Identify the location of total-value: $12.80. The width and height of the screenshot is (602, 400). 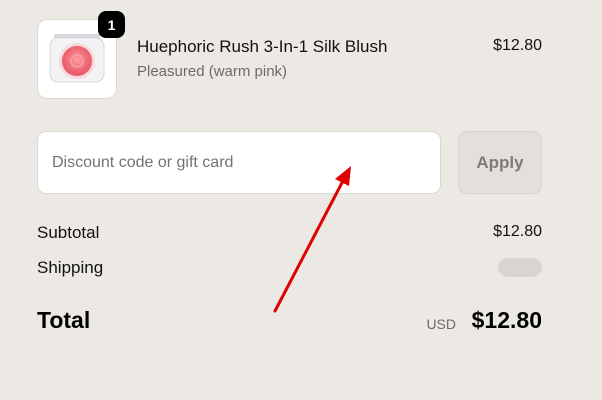
(506, 320).